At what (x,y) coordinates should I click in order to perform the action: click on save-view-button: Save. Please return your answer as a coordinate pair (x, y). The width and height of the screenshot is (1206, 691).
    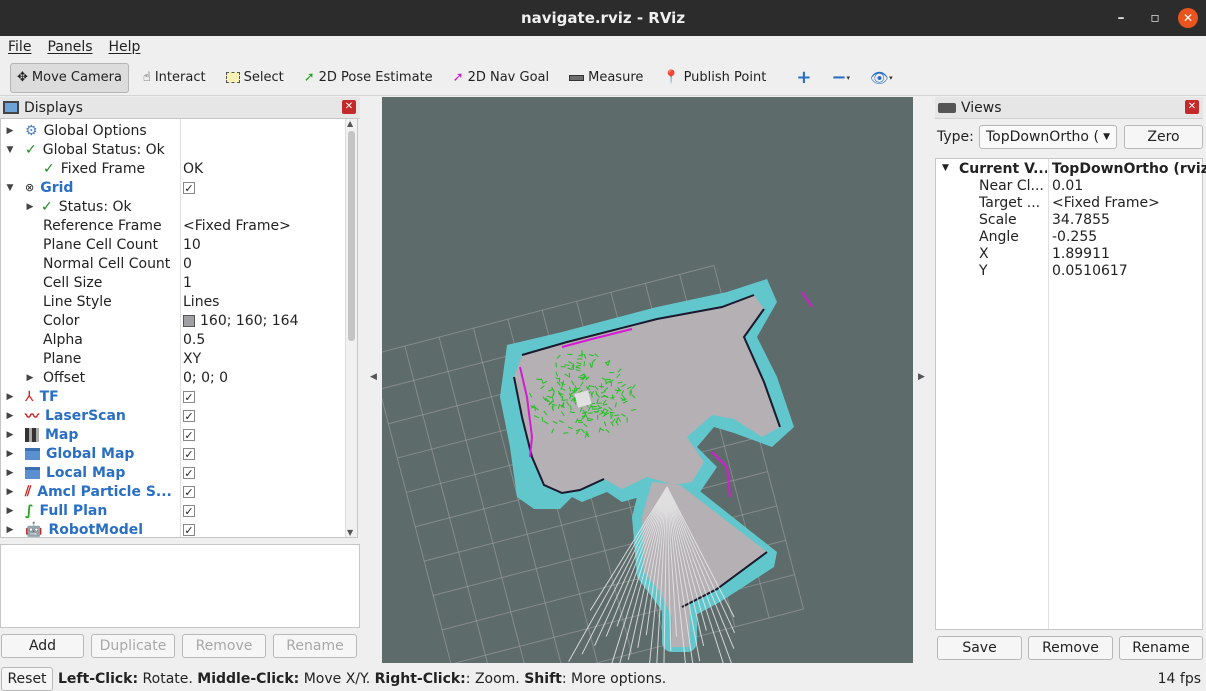
    Looking at the image, I should click on (979, 648).